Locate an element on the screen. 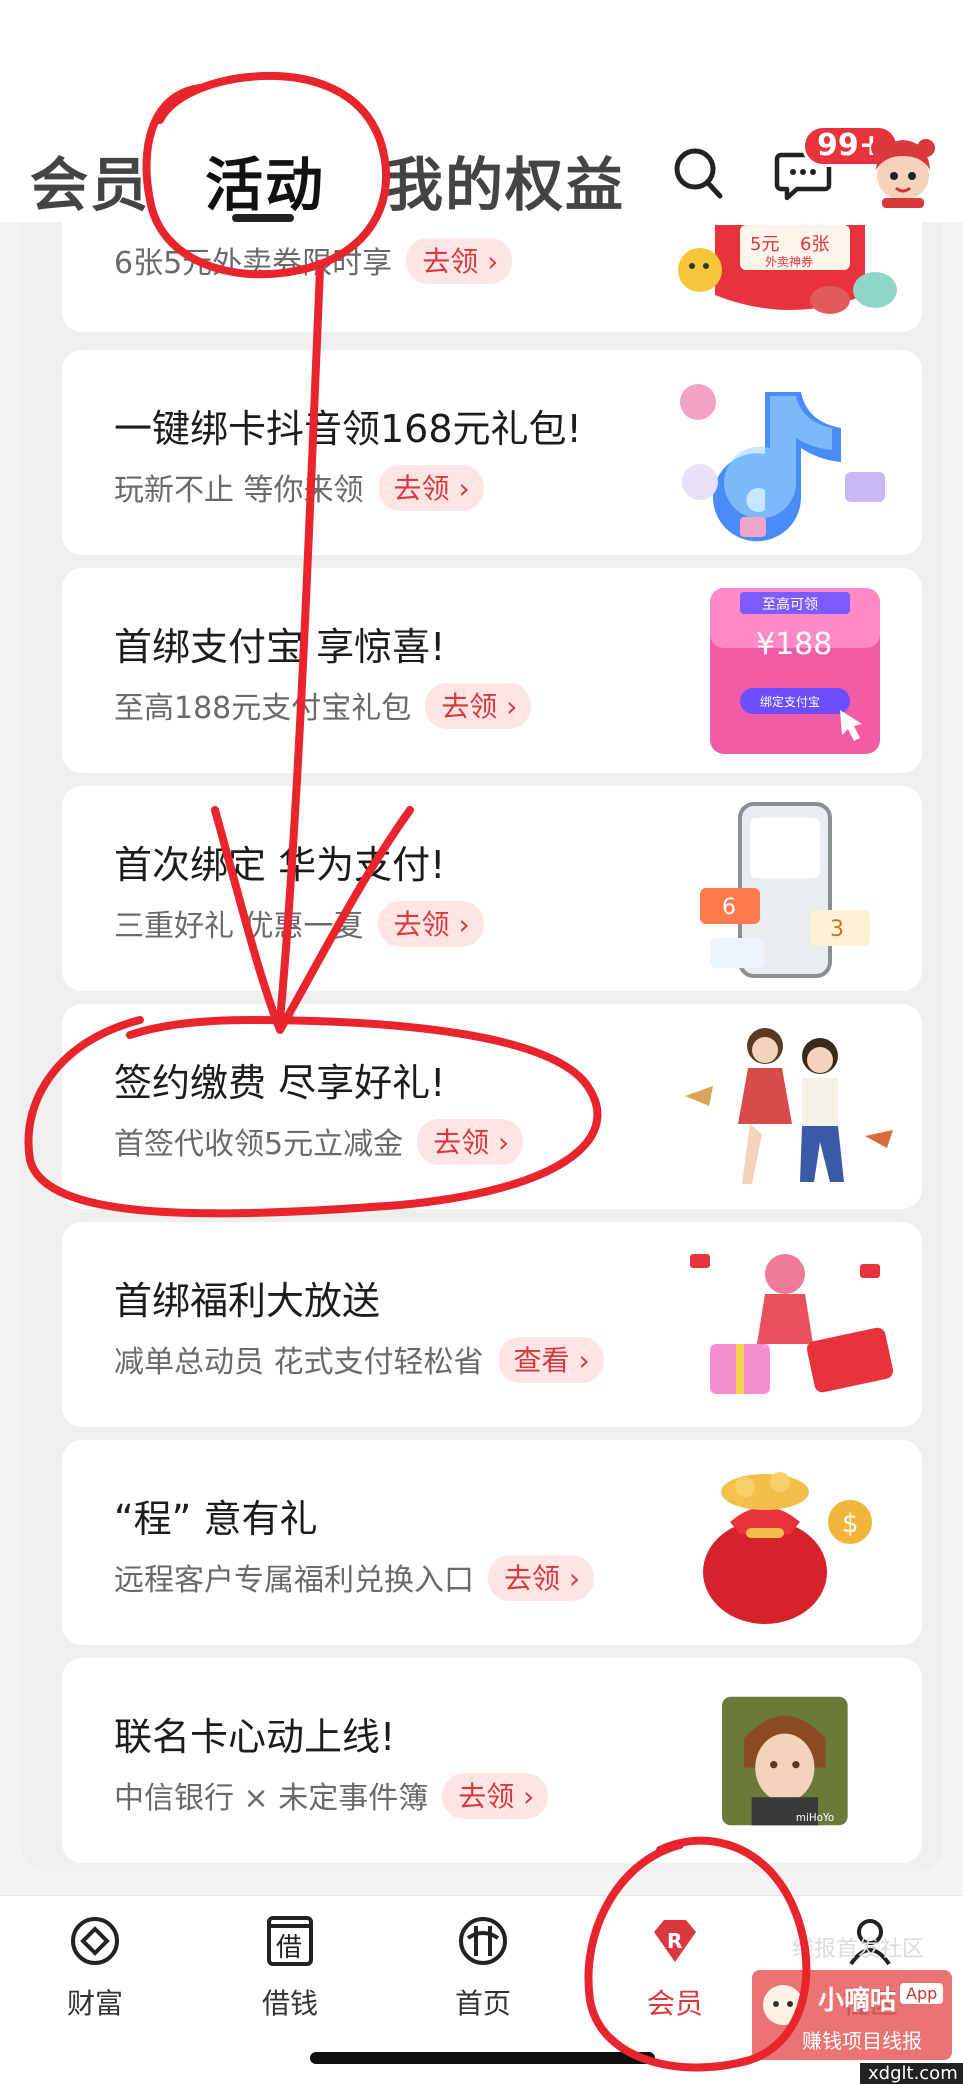 This screenshot has width=963, height=2084. activity-card-douyin: 一键绑卡抖音领168元礼包! 玩新不止 等你来领 去领 › is located at coordinates (492, 452).